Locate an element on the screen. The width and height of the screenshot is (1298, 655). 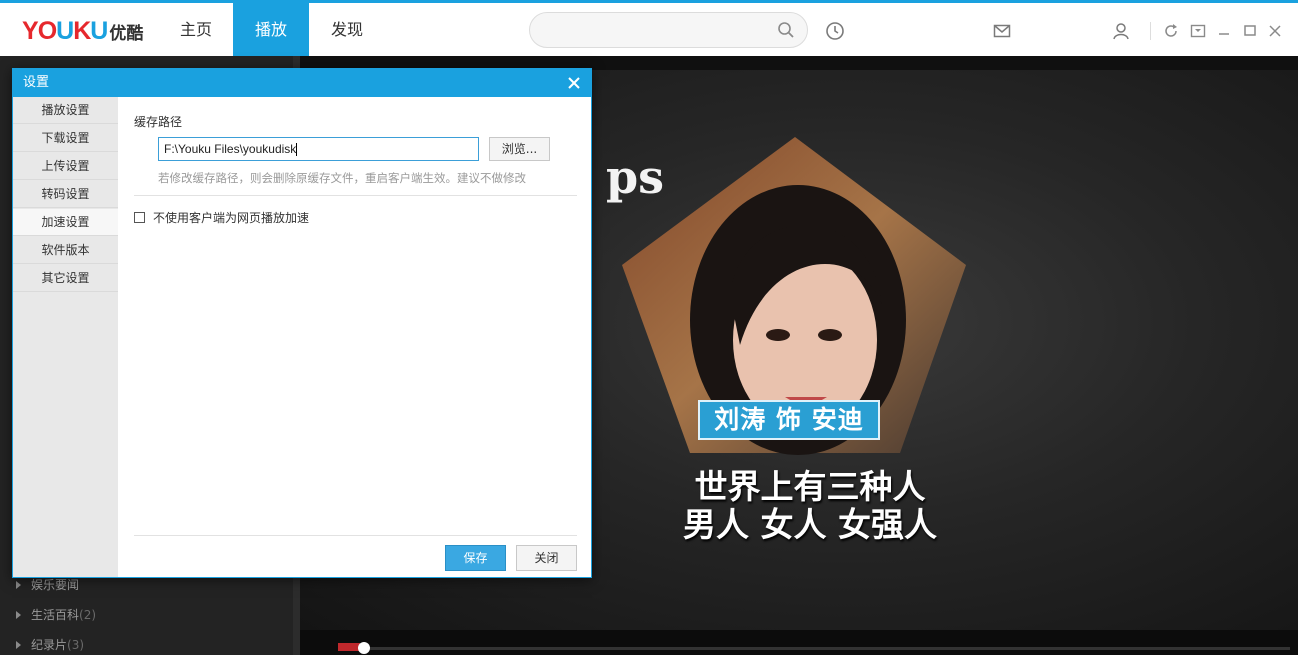
cache-path-input: F:\Youku Files\youkudisk is located at coordinates (318, 149).